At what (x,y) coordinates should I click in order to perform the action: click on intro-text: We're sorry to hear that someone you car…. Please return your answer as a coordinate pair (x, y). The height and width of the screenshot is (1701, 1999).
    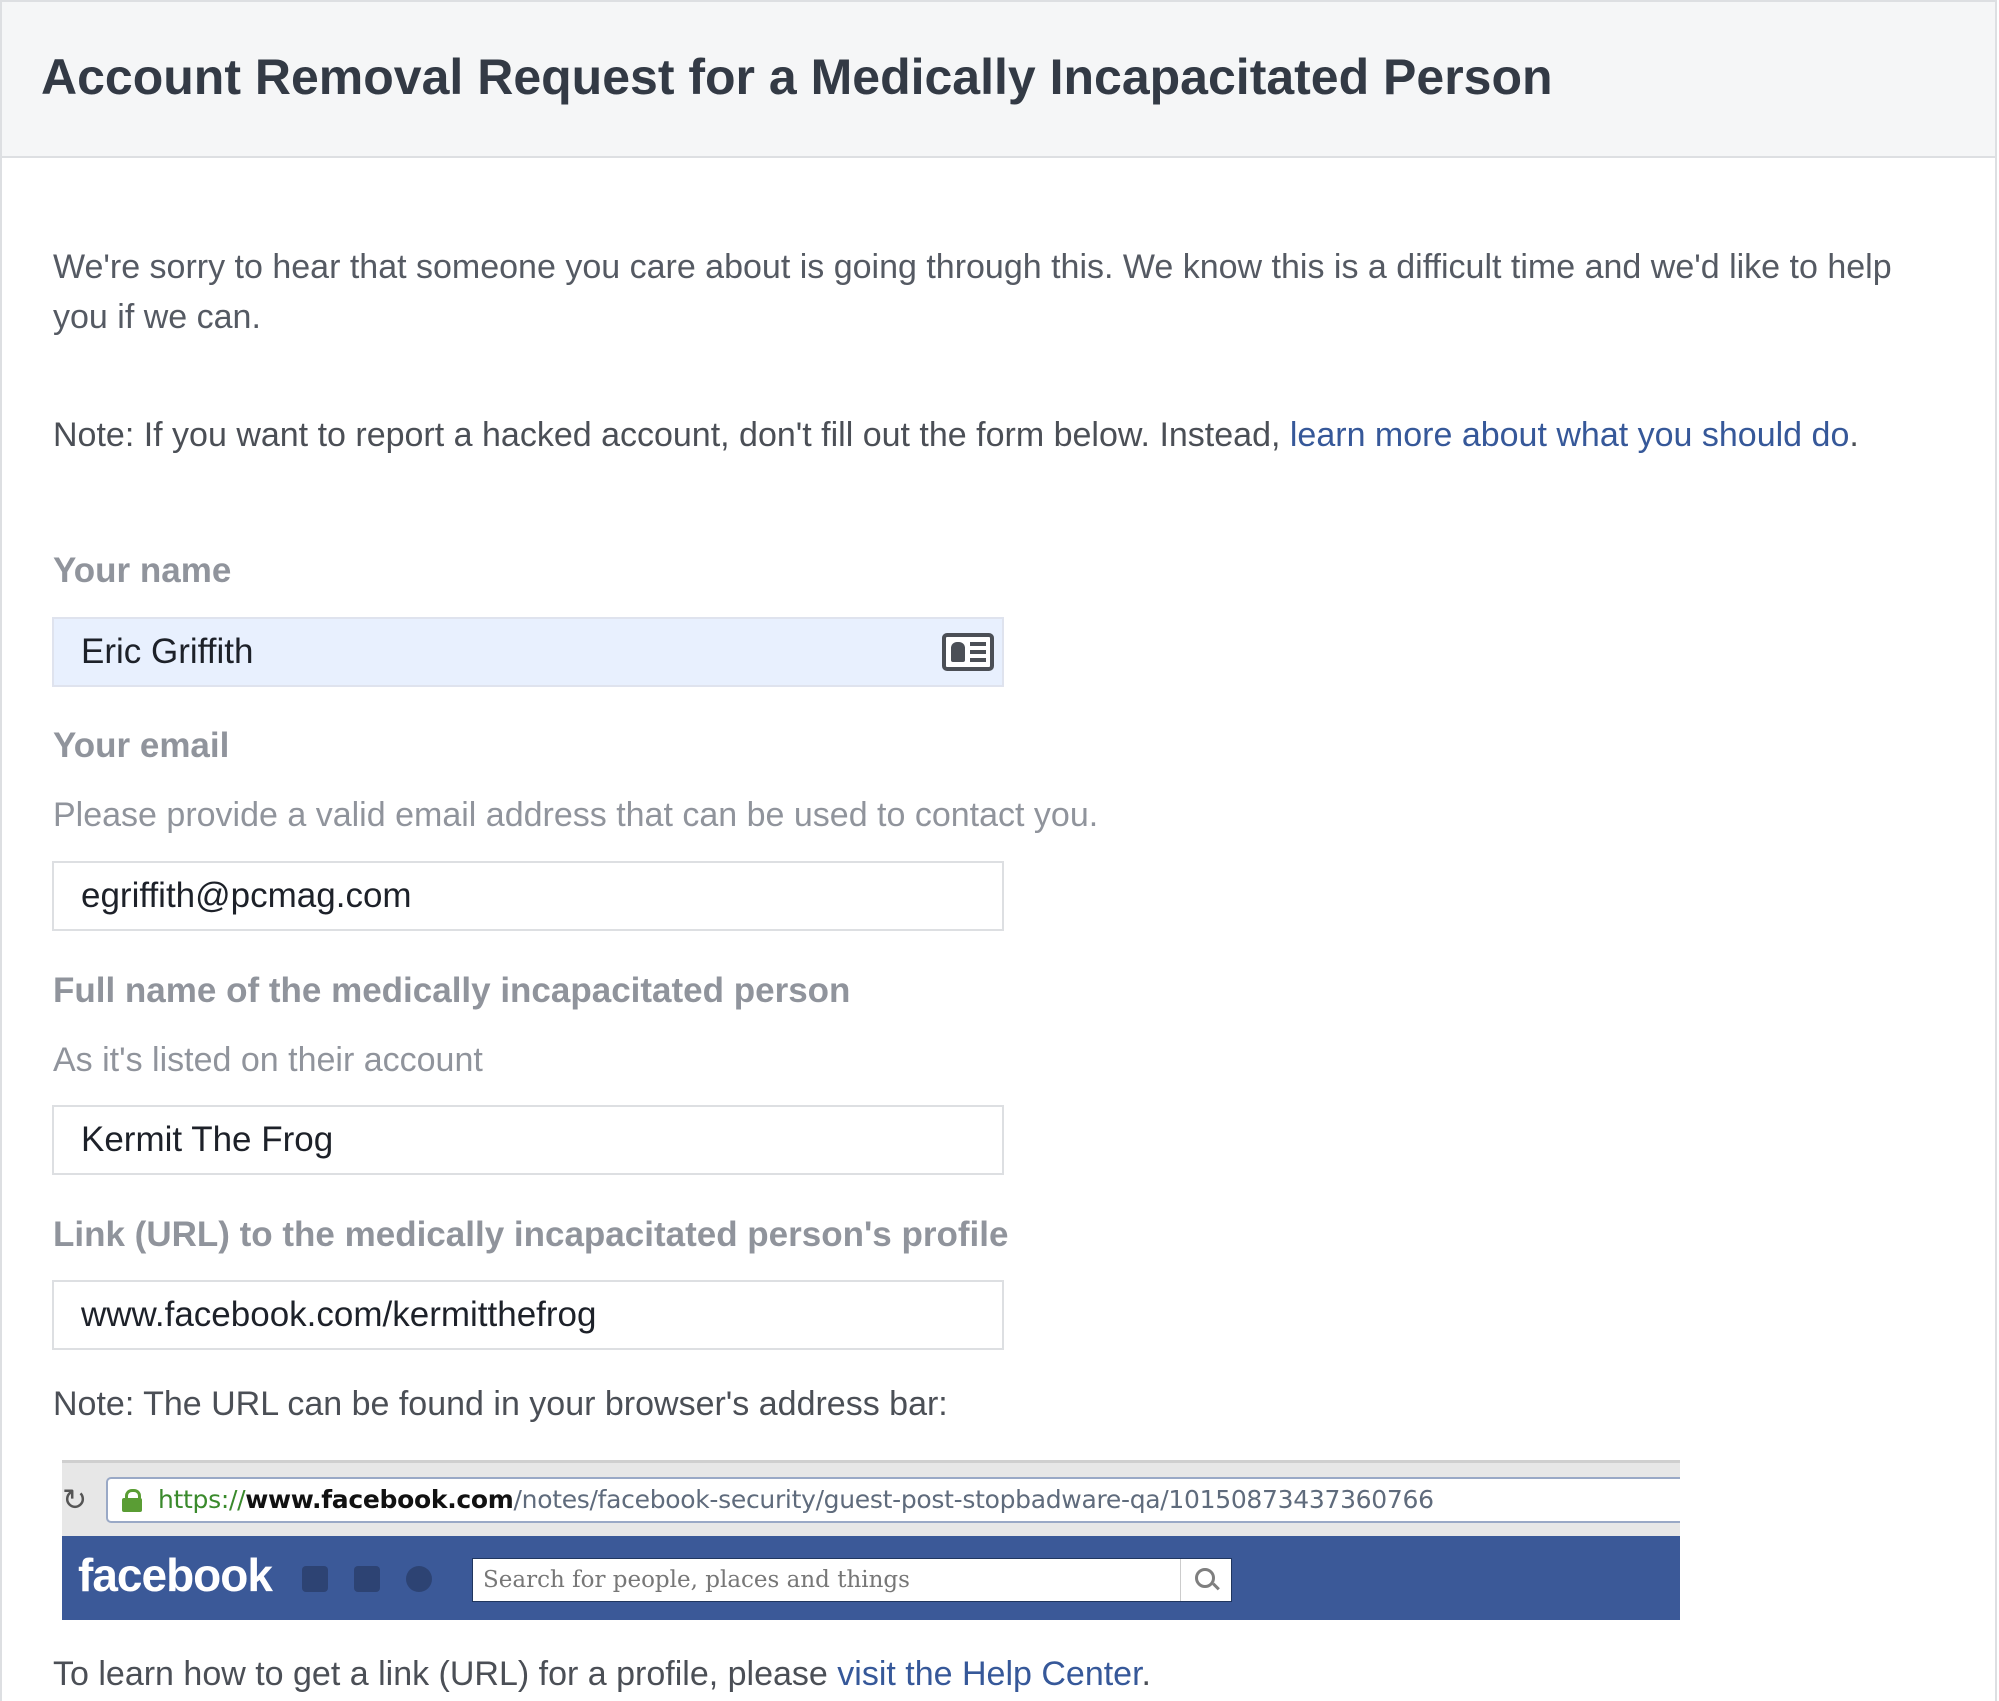
    Looking at the image, I should click on (972, 292).